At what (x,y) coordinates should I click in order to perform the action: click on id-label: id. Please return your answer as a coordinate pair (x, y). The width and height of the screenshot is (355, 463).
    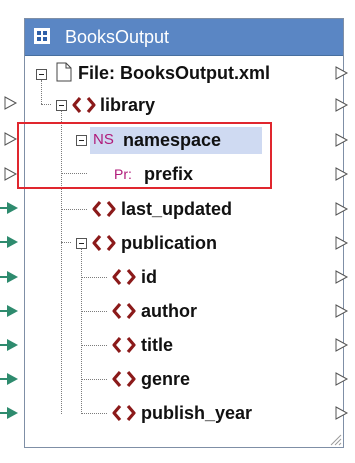
    Looking at the image, I should click on (149, 277).